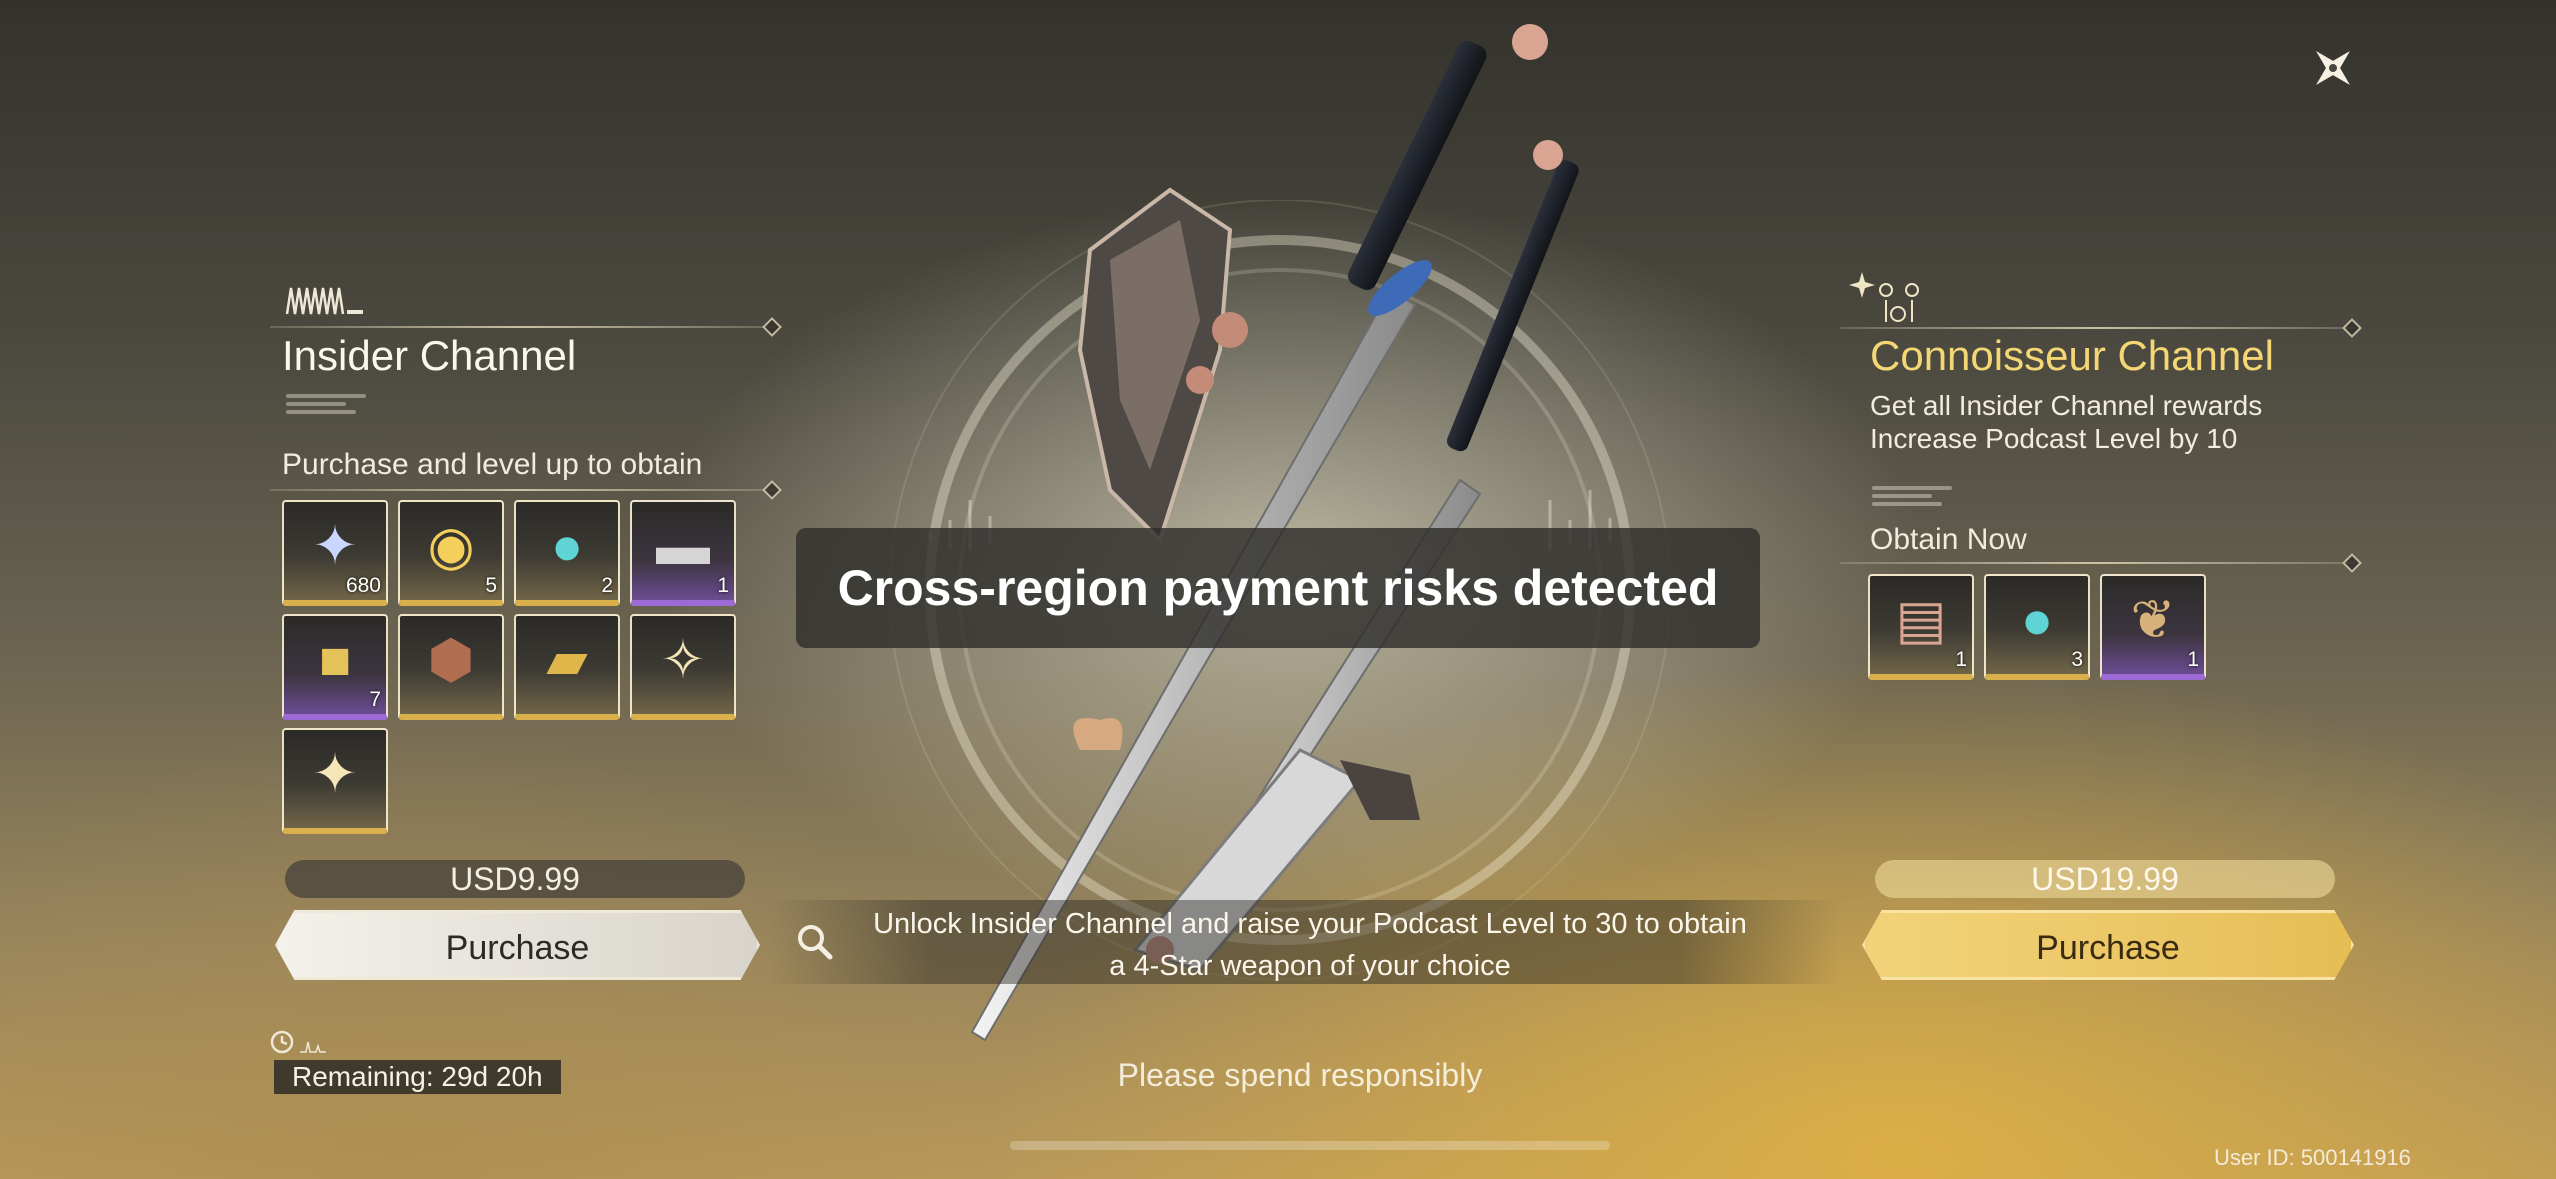  What do you see at coordinates (492, 464) in the screenshot?
I see `rewards-subtitle: Purchase and level up to obtain` at bounding box center [492, 464].